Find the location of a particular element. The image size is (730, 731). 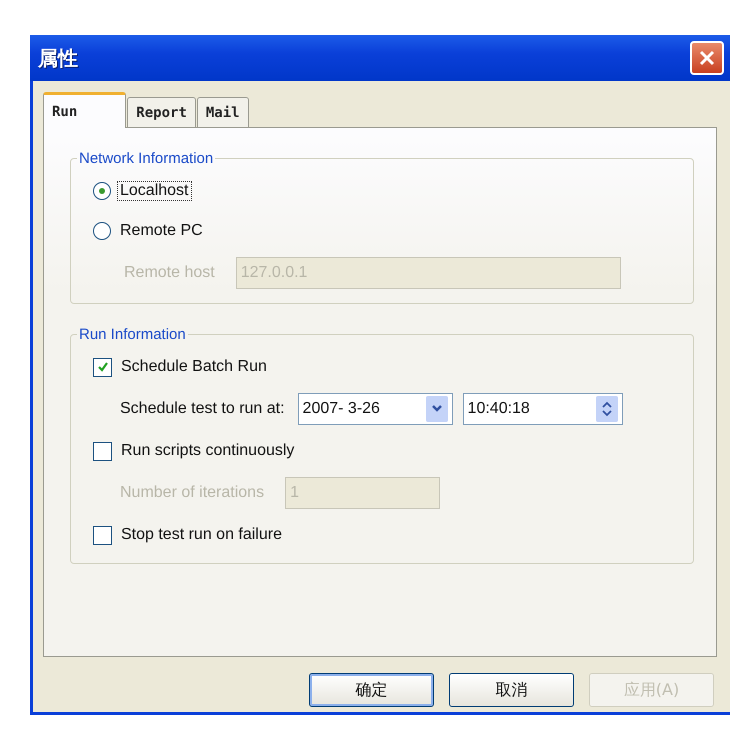

time-field: 10:40:18 is located at coordinates (542, 409).